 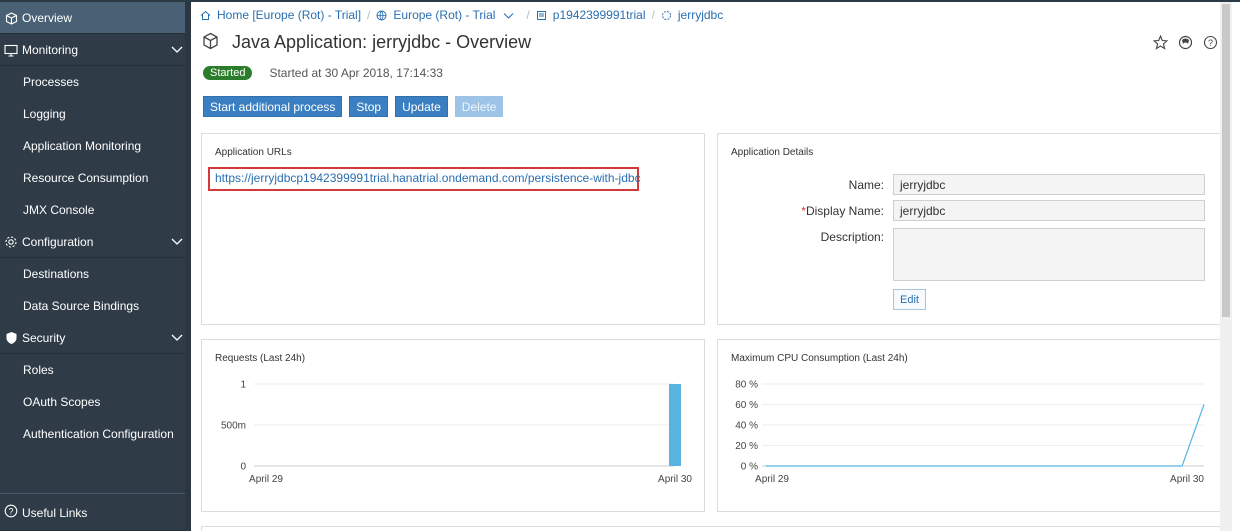 What do you see at coordinates (82, 146) in the screenshot?
I see `sidebar-item-label: Application Monitoring` at bounding box center [82, 146].